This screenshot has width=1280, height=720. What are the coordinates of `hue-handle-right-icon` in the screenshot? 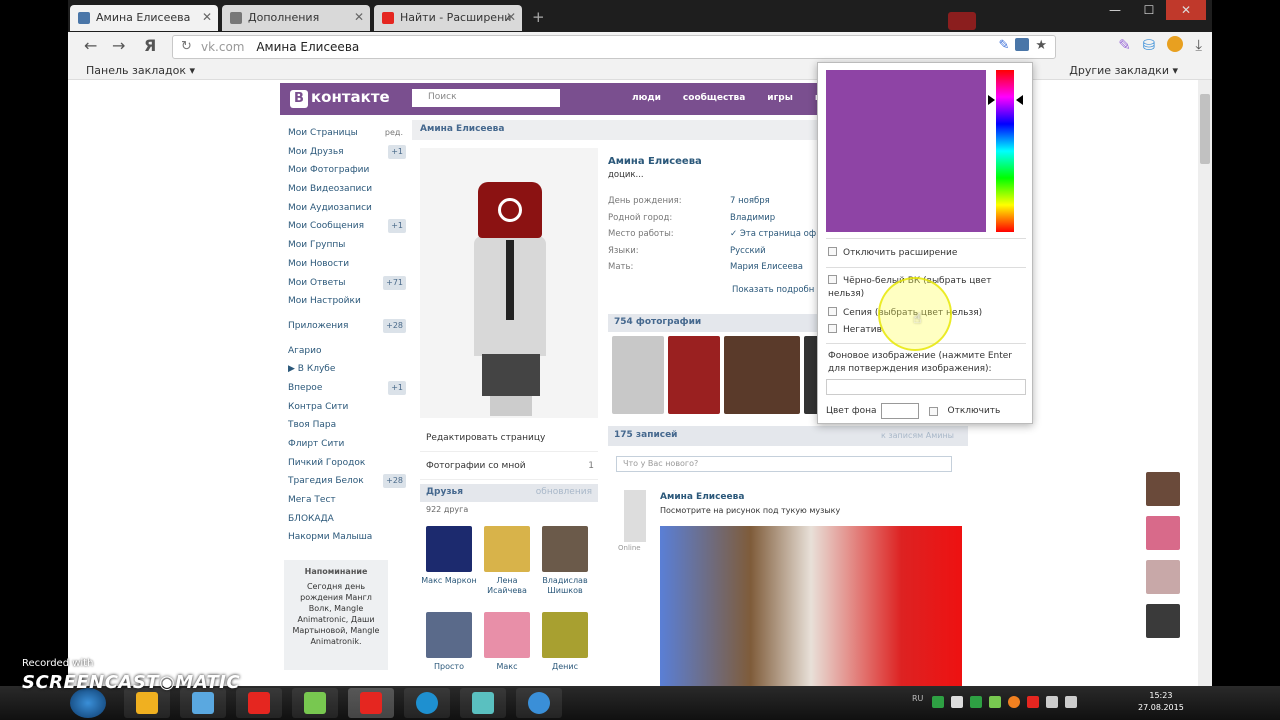 It's located at (1019, 100).